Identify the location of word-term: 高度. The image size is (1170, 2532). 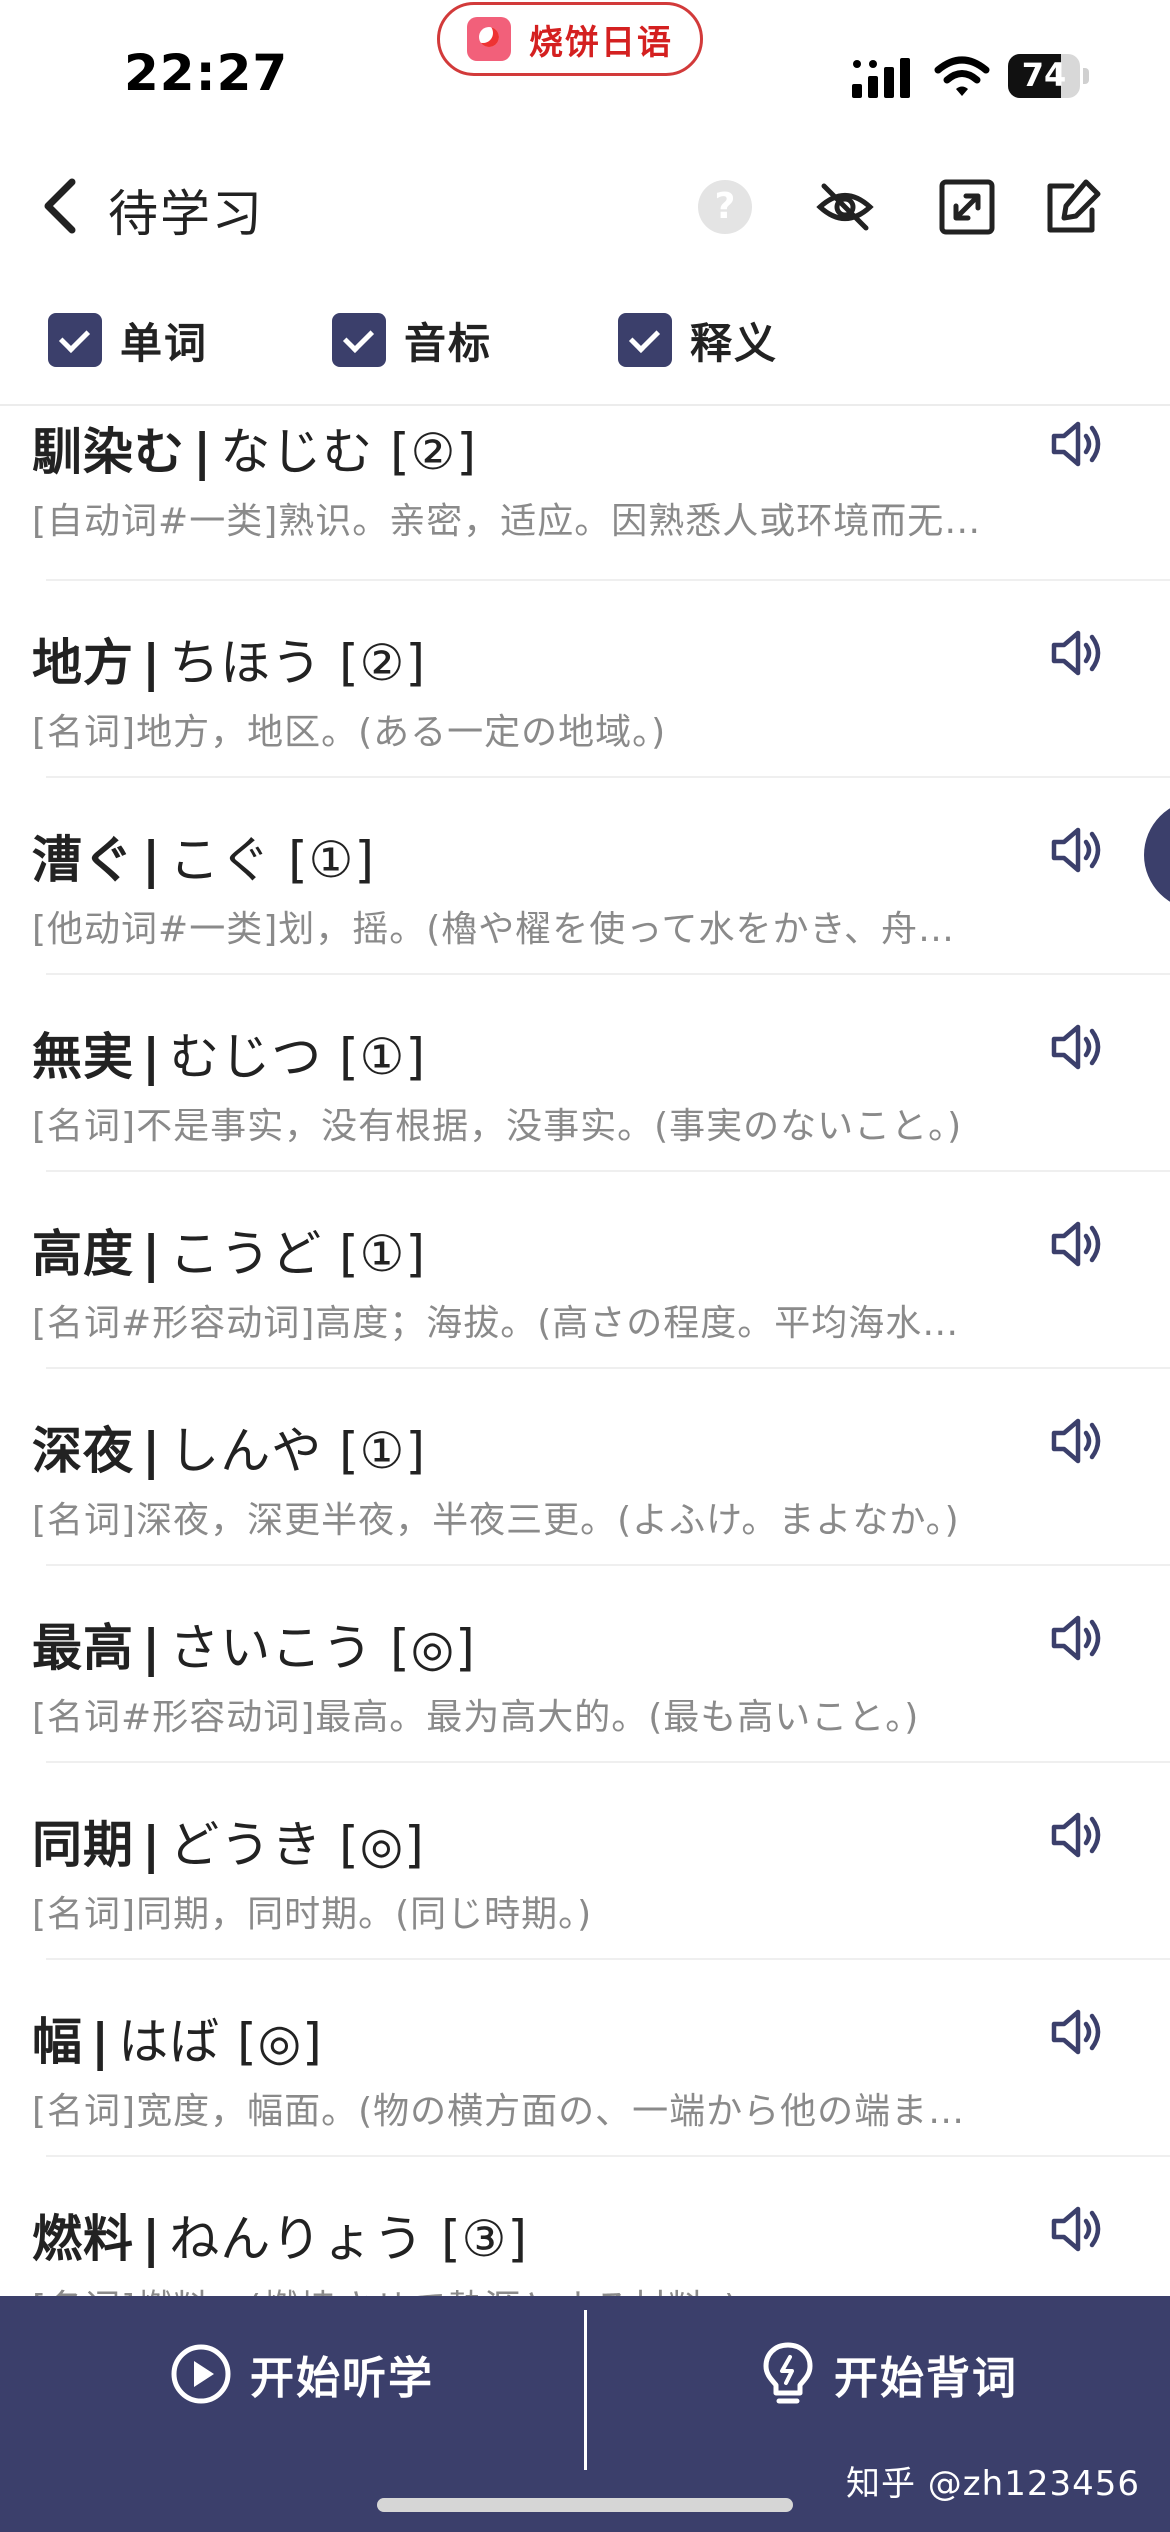
(83, 1254).